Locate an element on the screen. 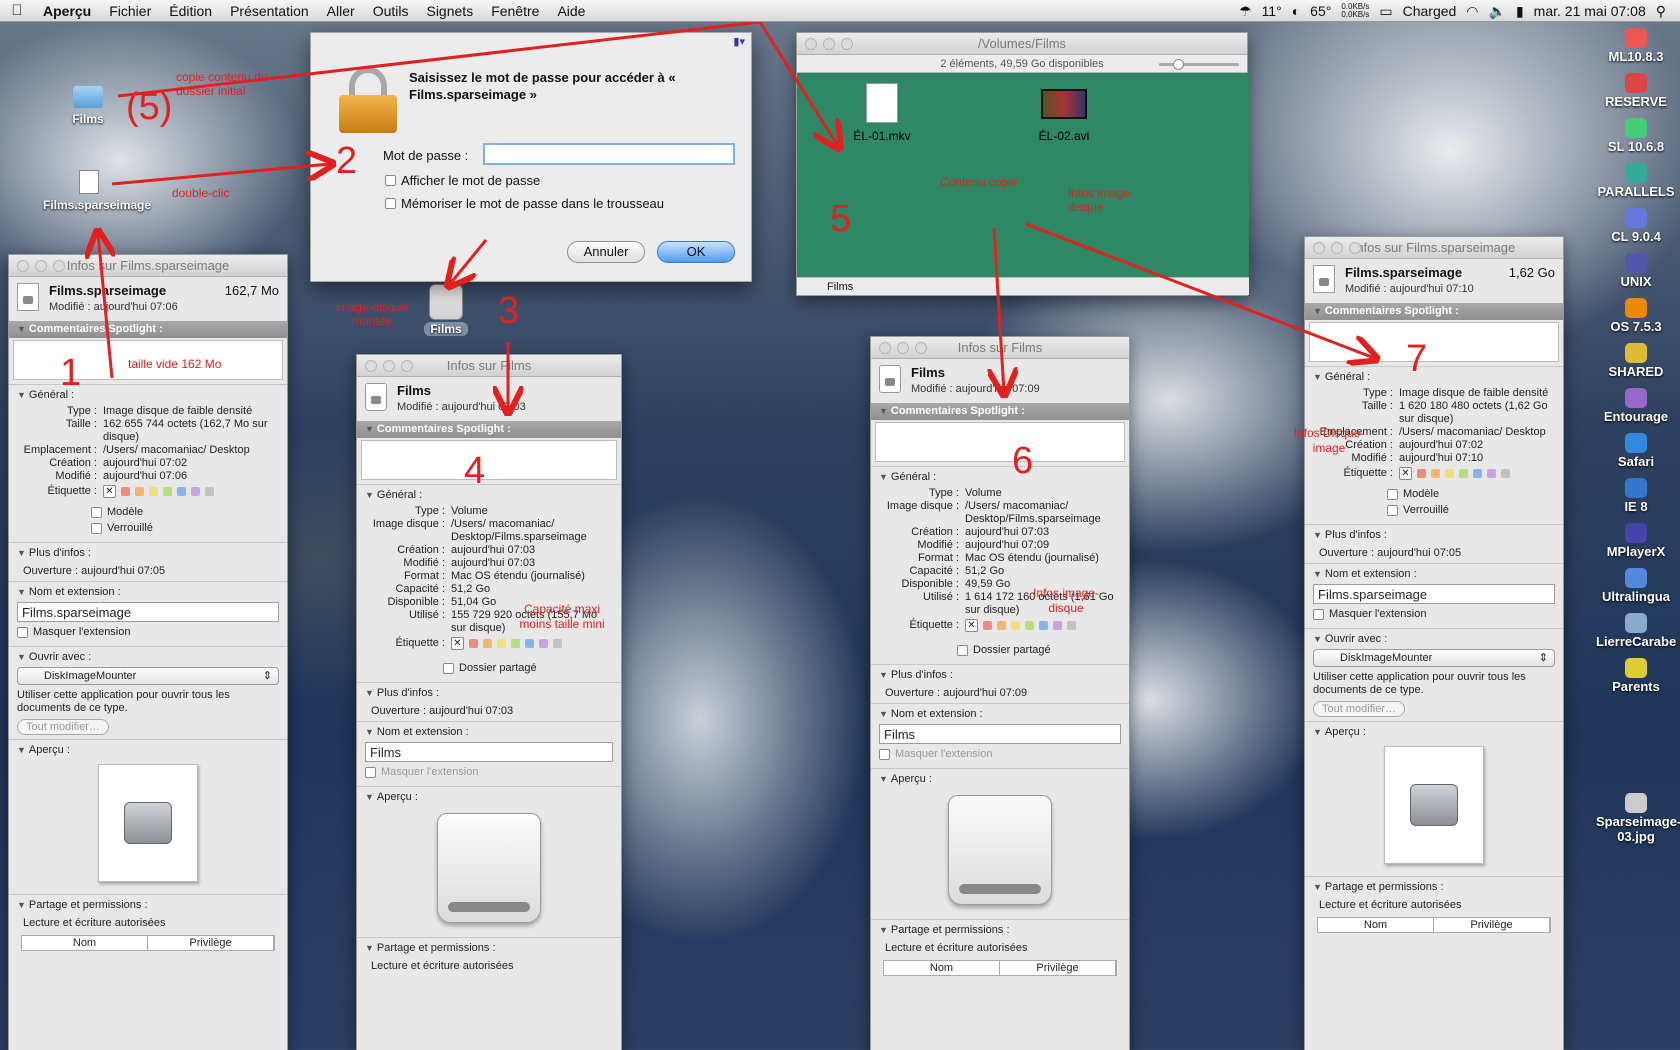  desktop-icon-films-folder: Films is located at coordinates (88, 106).